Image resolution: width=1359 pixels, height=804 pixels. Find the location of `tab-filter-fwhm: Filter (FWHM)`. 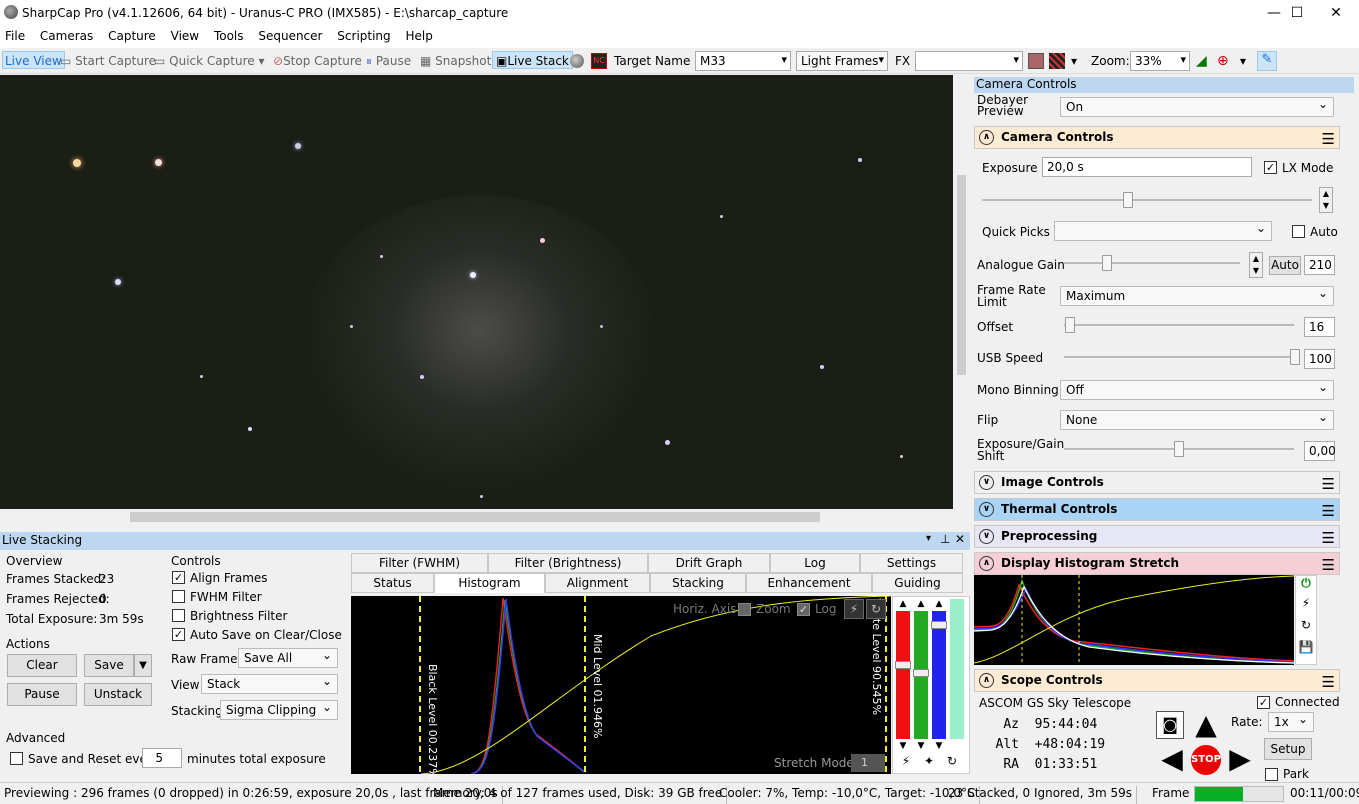

tab-filter-fwhm: Filter (FWHM) is located at coordinates (419, 563).